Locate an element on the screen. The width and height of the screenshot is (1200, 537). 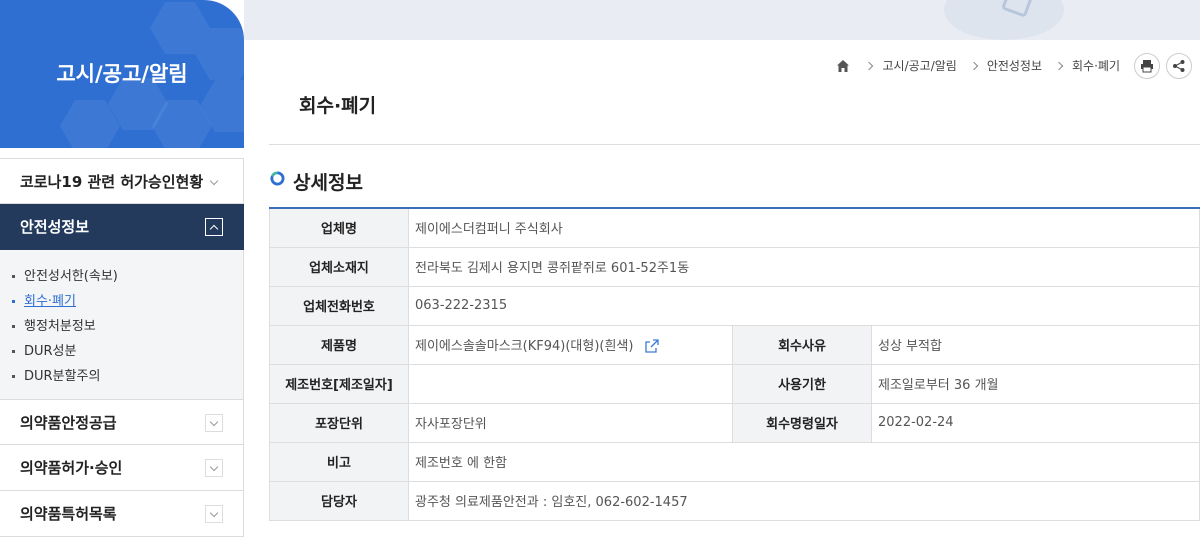
share-icon is located at coordinates (1179, 66).